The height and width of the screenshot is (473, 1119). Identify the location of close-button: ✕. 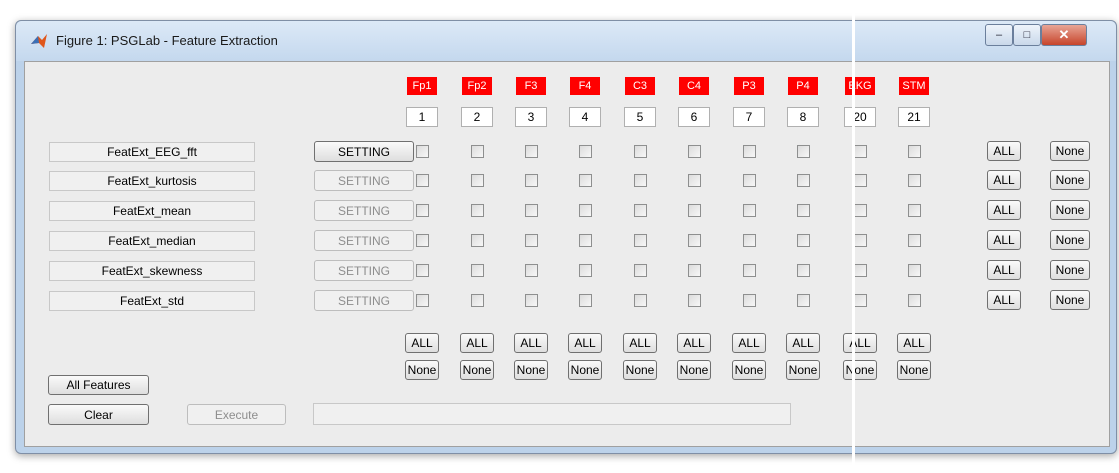
(1064, 35).